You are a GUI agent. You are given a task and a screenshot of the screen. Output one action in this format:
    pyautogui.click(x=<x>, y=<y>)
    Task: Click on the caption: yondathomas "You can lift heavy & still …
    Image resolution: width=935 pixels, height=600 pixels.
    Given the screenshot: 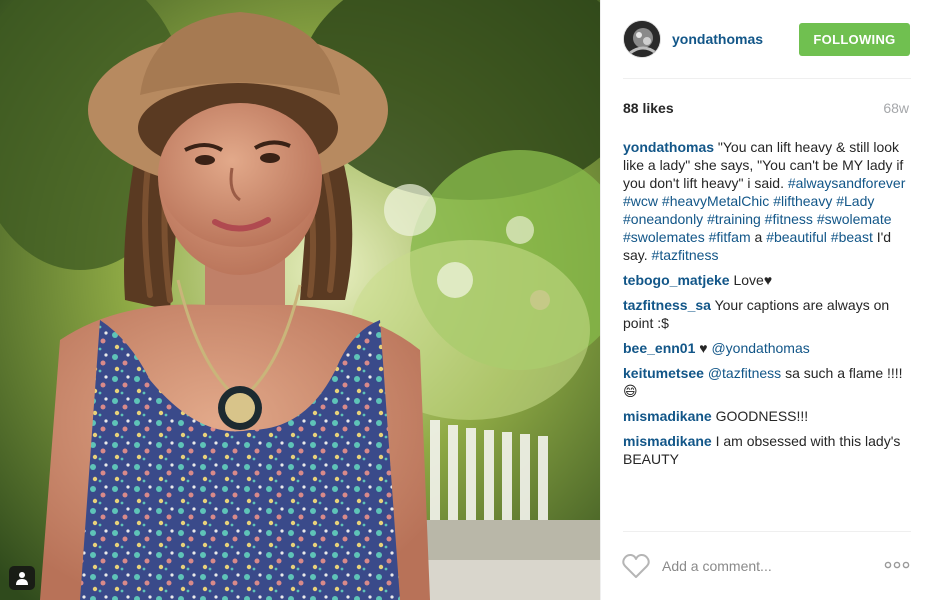 What is the action you would take?
    pyautogui.click(x=769, y=201)
    